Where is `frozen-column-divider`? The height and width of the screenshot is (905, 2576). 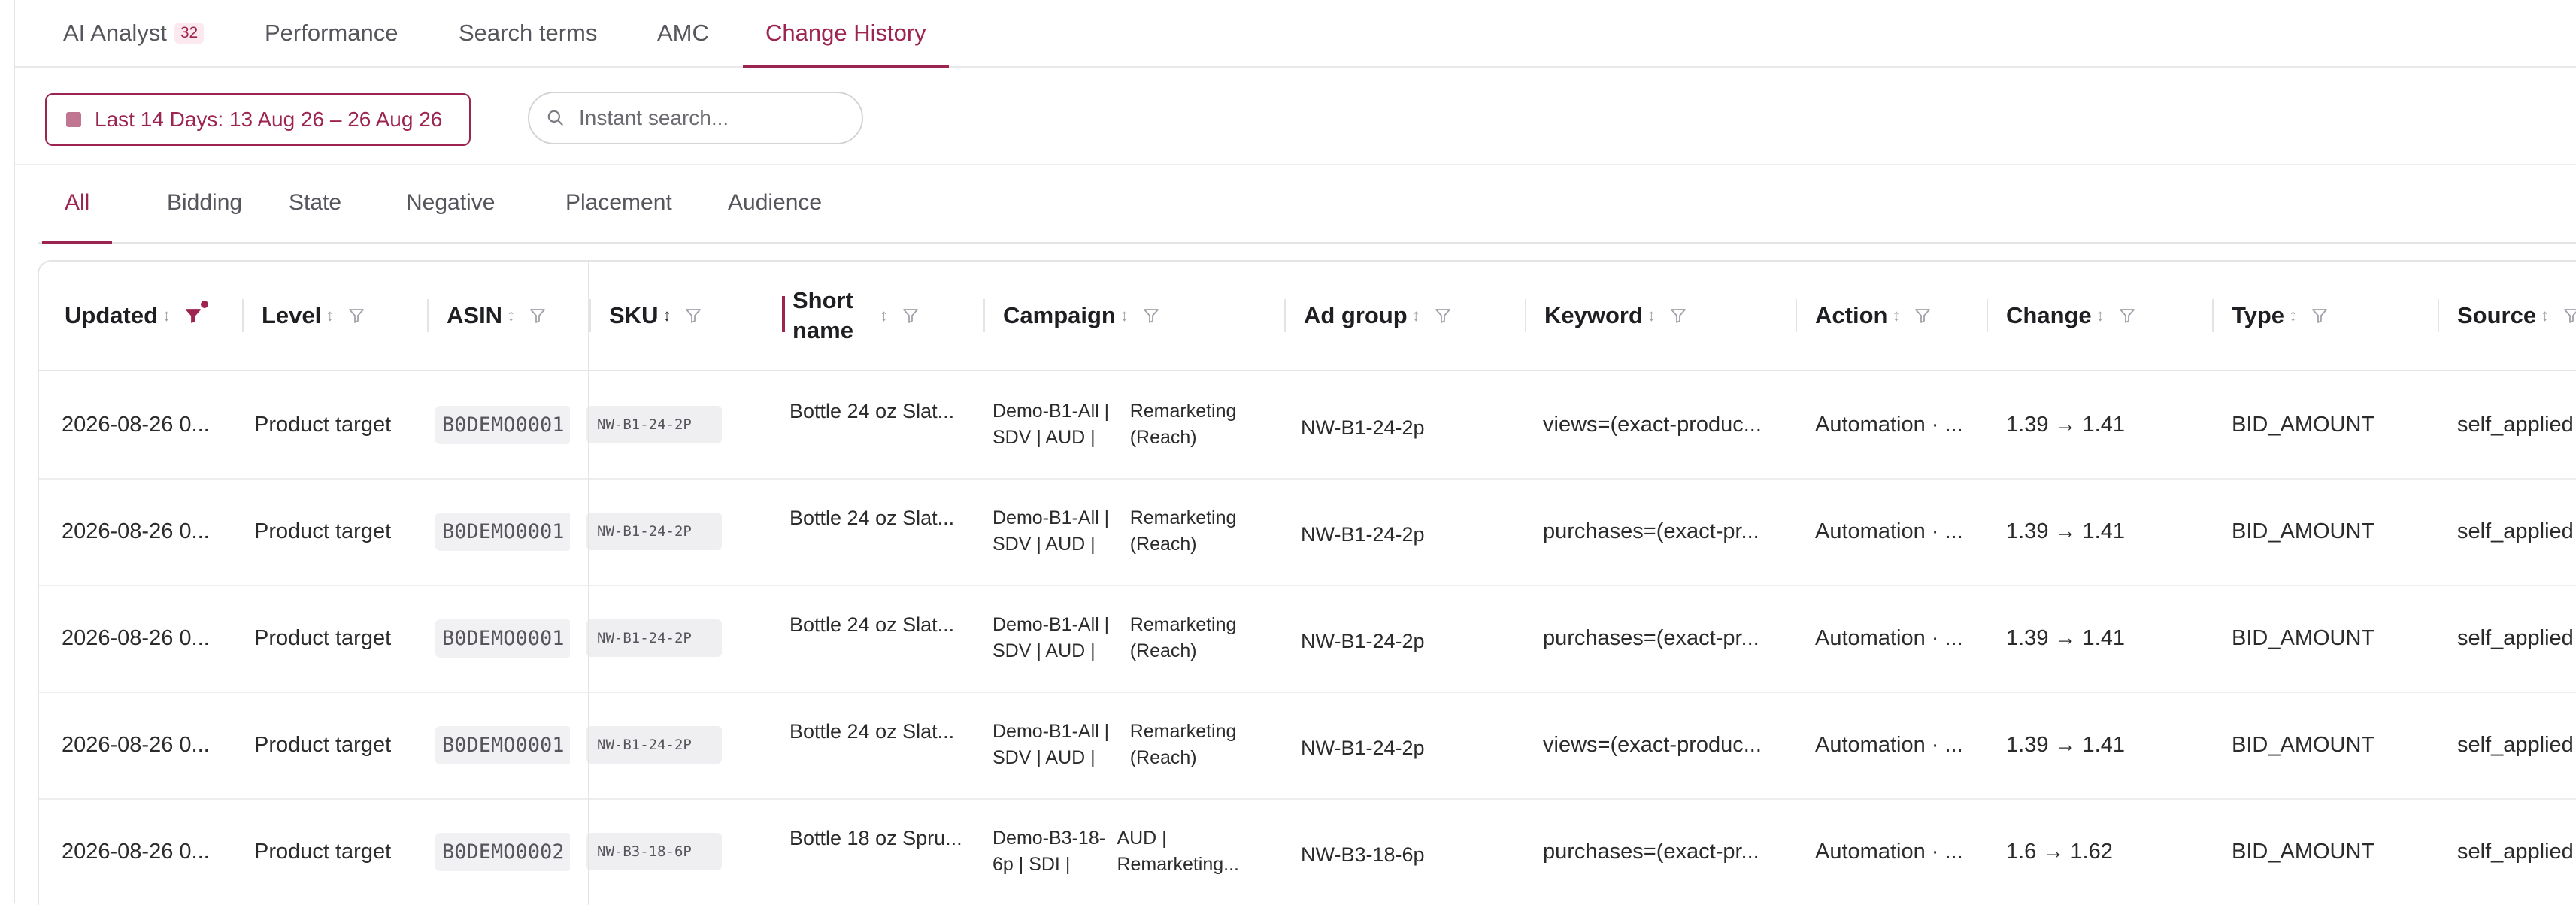 frozen-column-divider is located at coordinates (588, 583).